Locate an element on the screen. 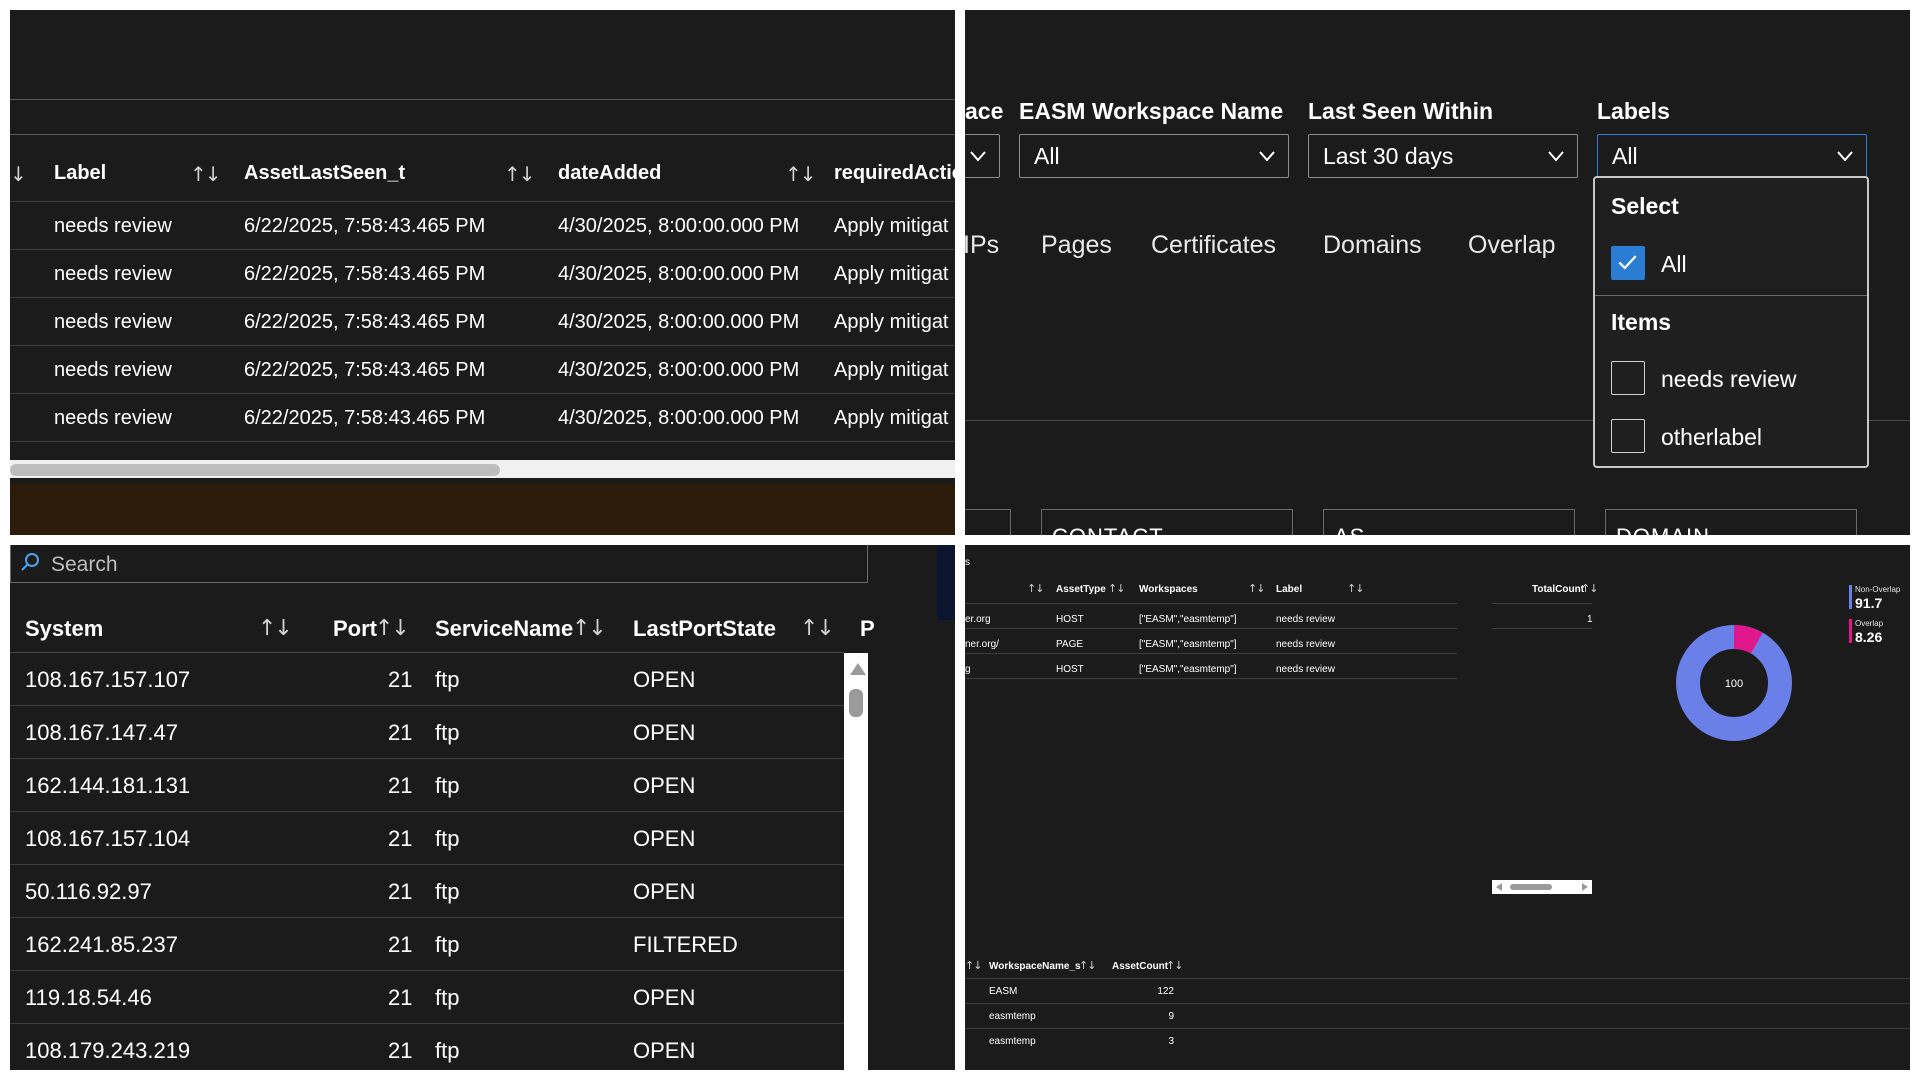  column-header-workspacename: WorkspaceName_s is located at coordinates (1035, 966).